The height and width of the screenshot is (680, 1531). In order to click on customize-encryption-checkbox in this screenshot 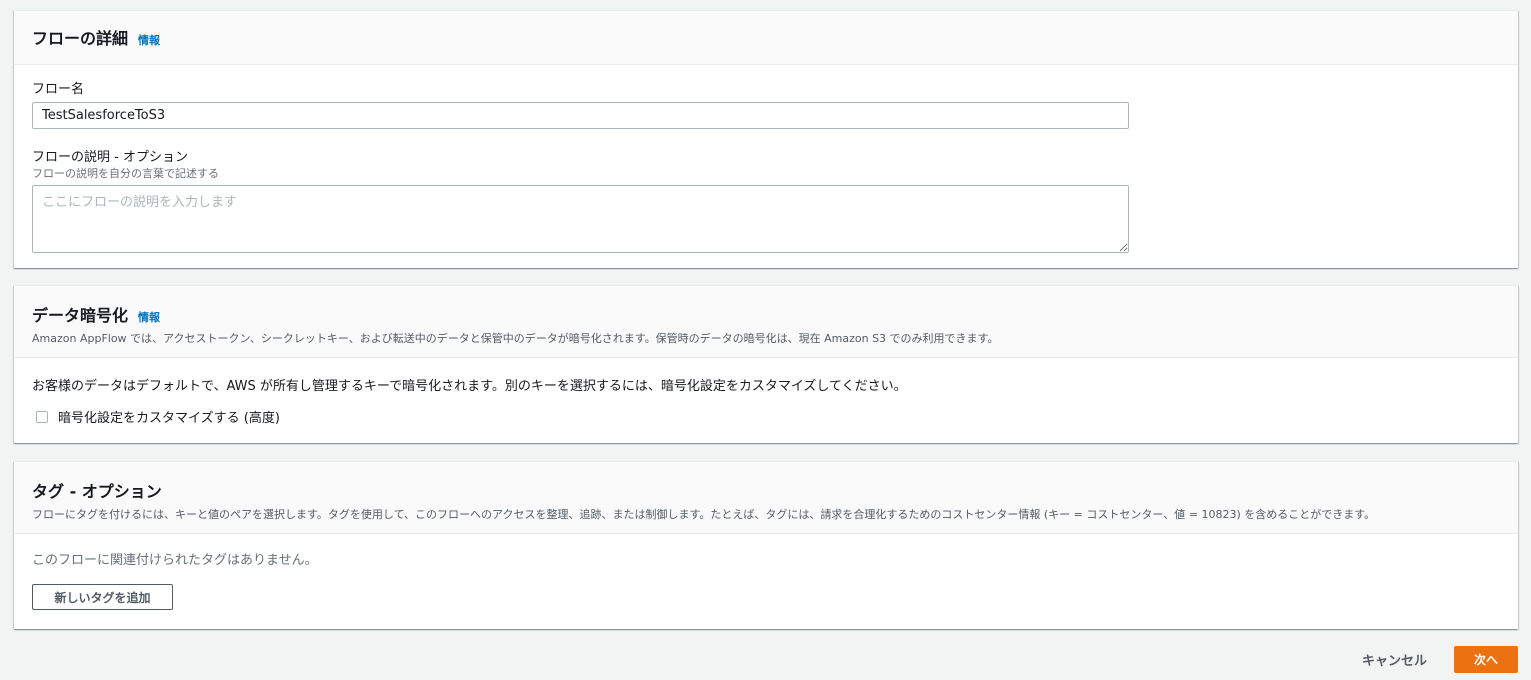, I will do `click(42, 416)`.